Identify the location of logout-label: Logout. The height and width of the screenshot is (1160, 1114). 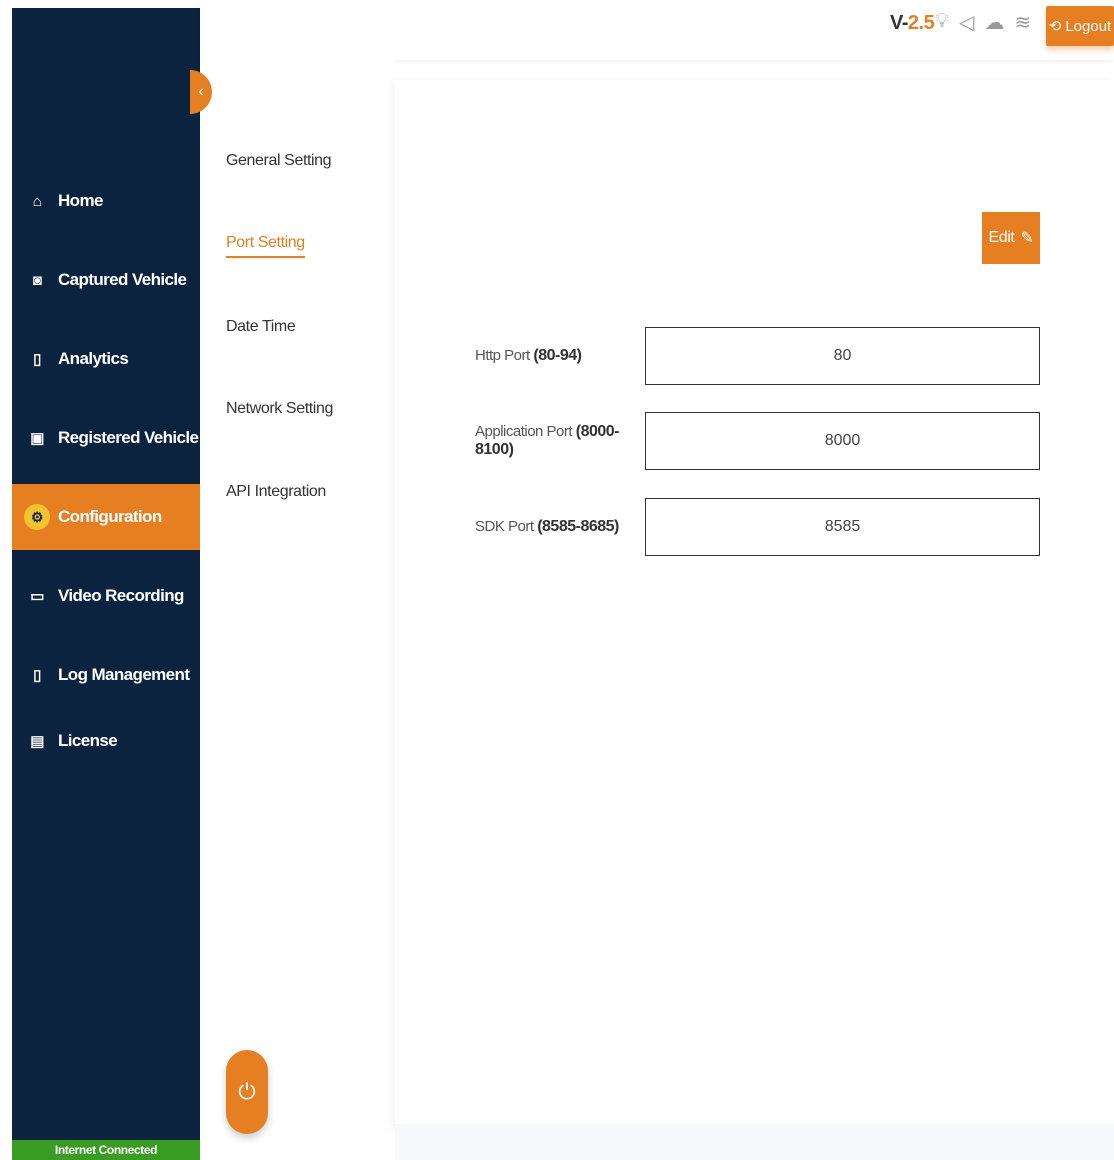
(1088, 26).